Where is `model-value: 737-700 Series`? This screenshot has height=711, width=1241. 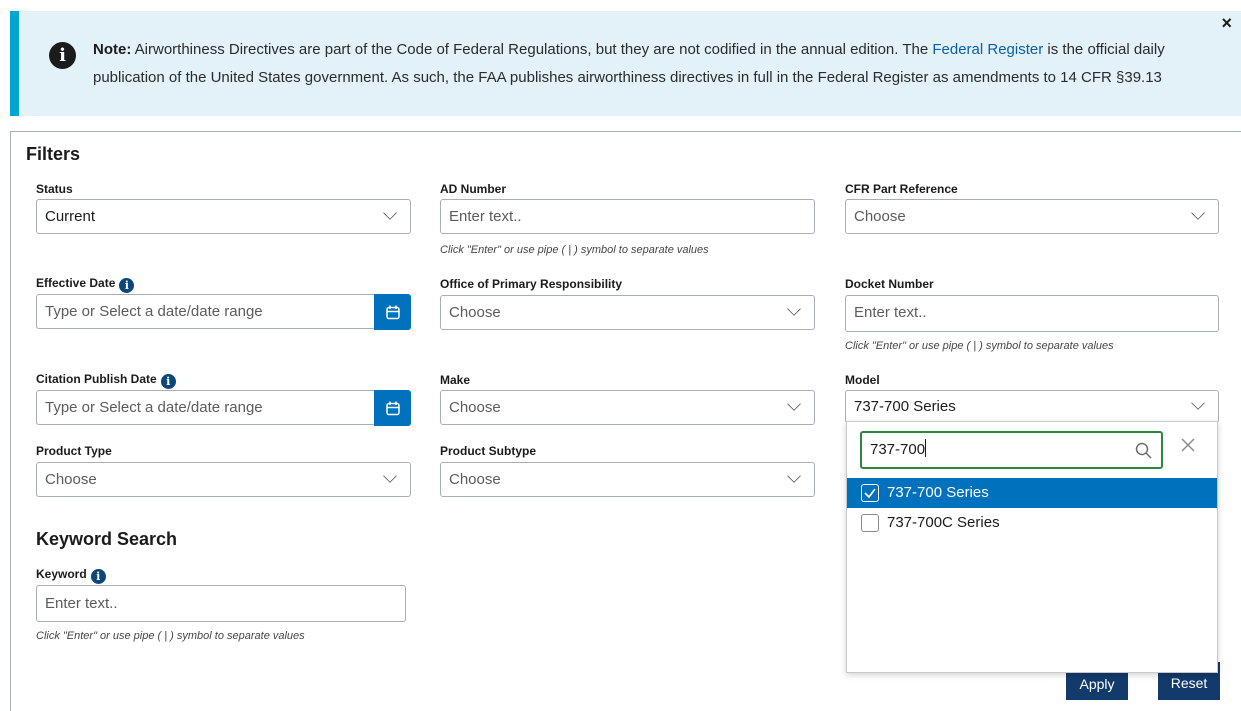 model-value: 737-700 Series is located at coordinates (905, 406).